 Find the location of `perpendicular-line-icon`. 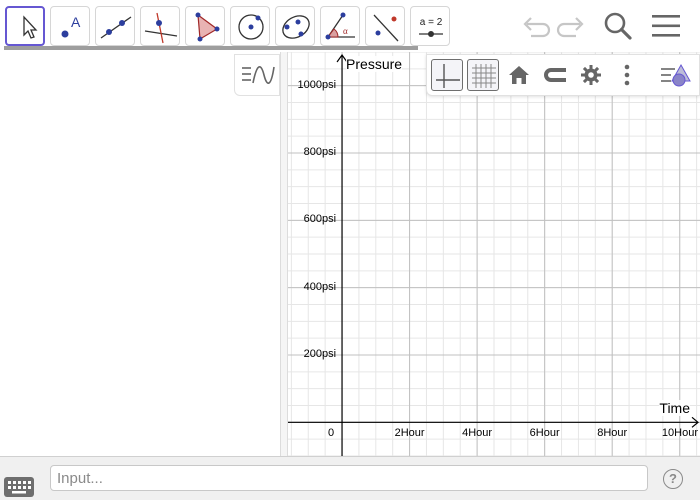

perpendicular-line-icon is located at coordinates (161, 28).